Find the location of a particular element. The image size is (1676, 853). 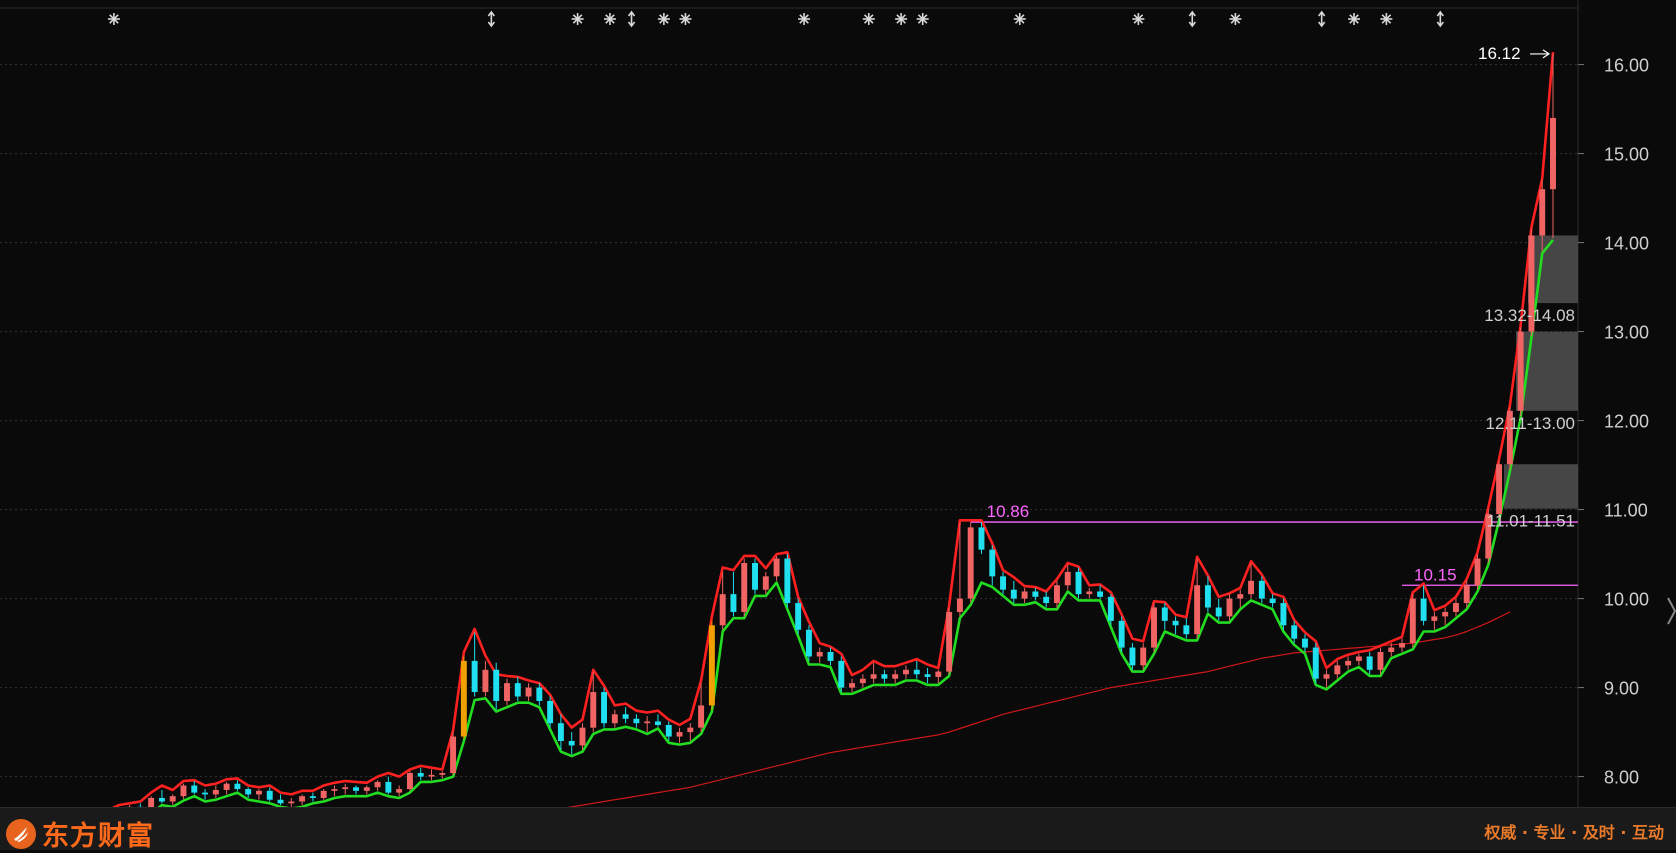

y-tick-label: 11.00 is located at coordinates (1626, 511).